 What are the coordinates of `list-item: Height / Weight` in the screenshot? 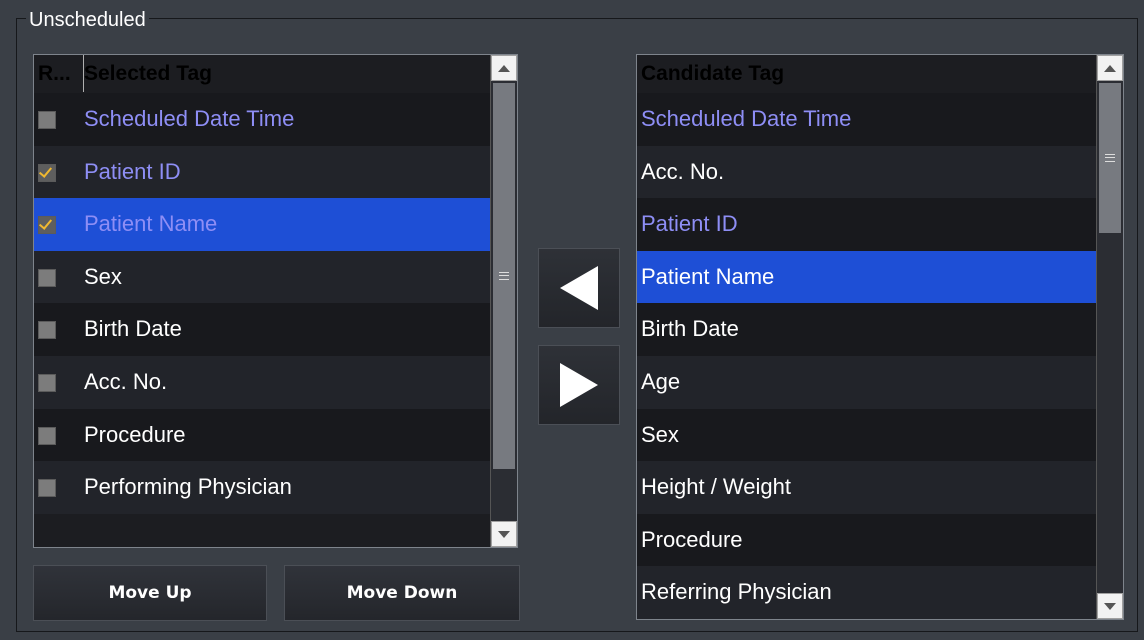 It's located at (866, 487).